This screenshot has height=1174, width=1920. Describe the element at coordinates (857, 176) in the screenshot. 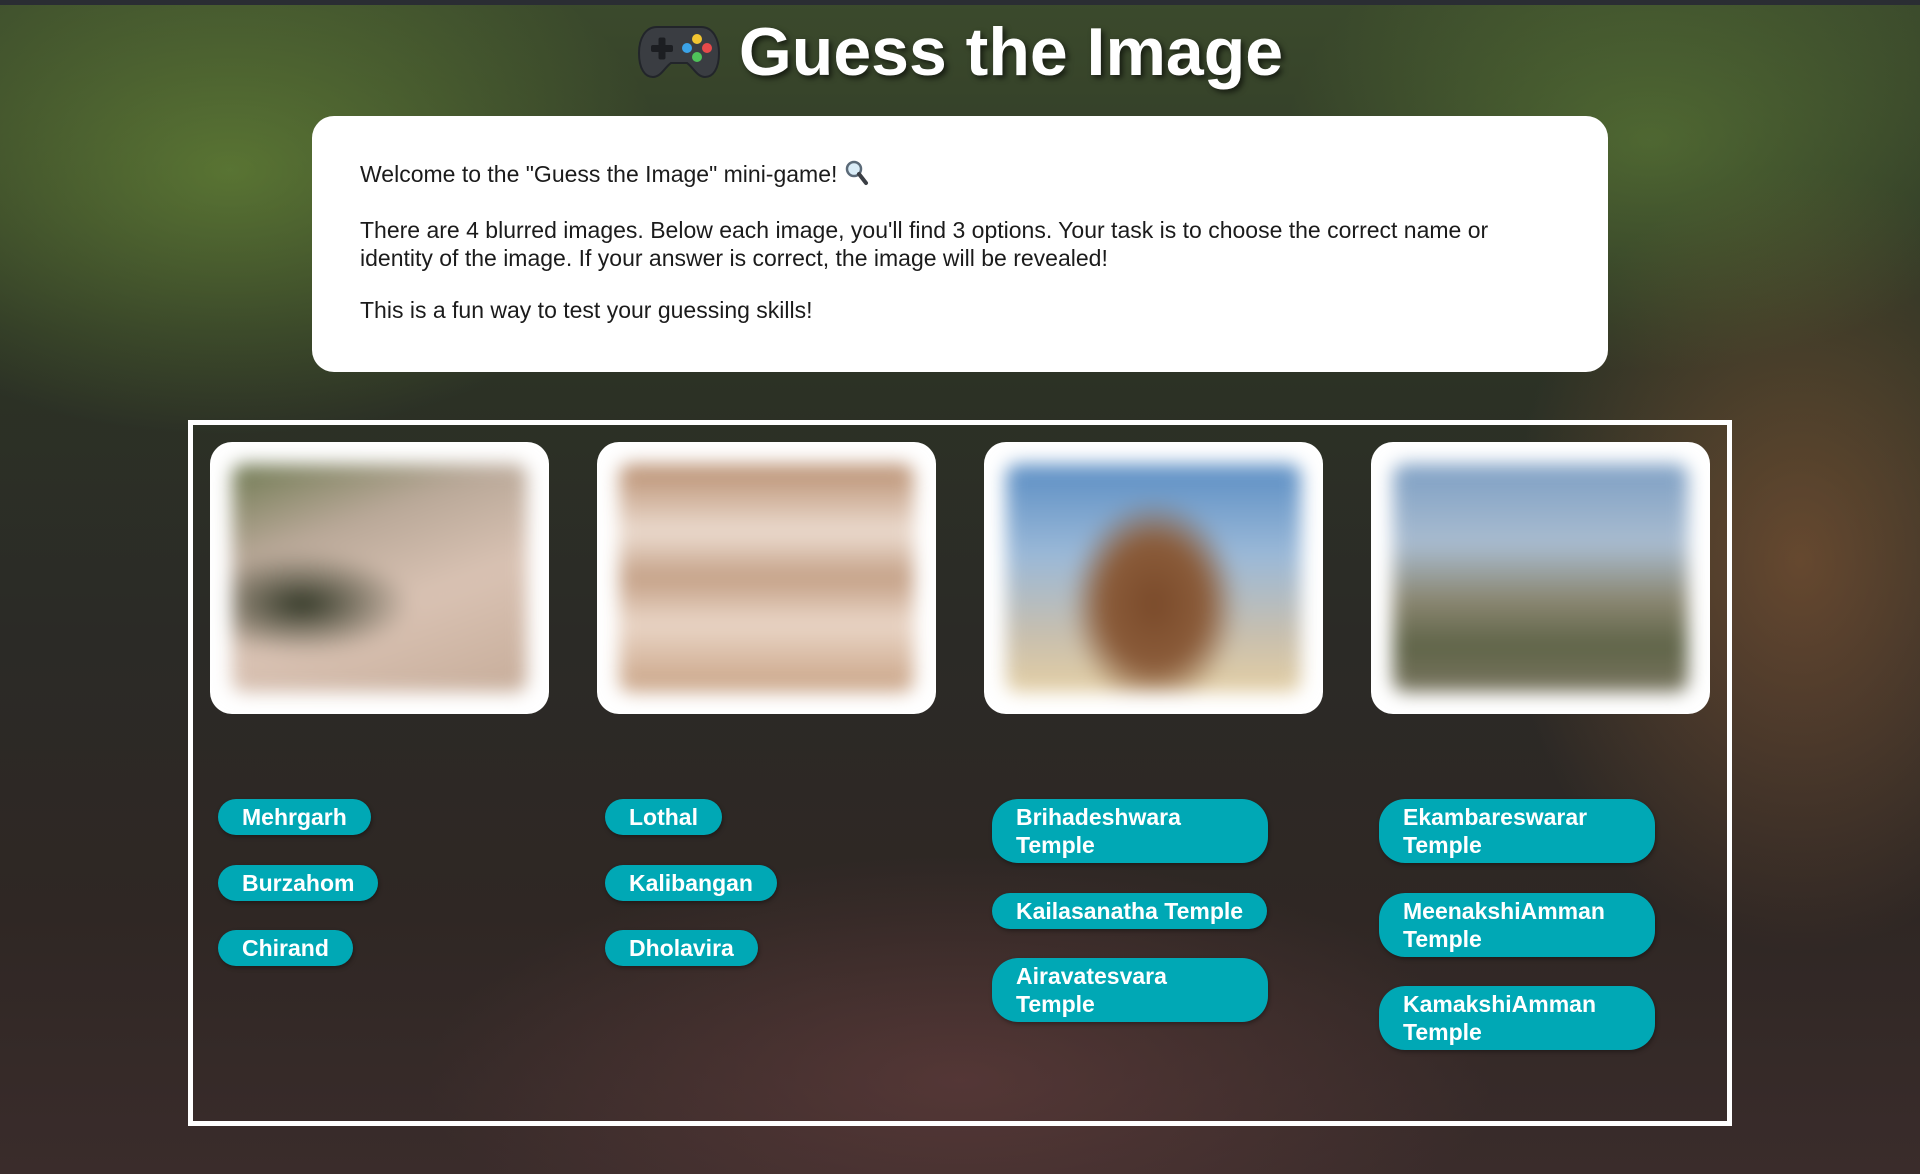

I see `magnifying-glass-icon` at that location.